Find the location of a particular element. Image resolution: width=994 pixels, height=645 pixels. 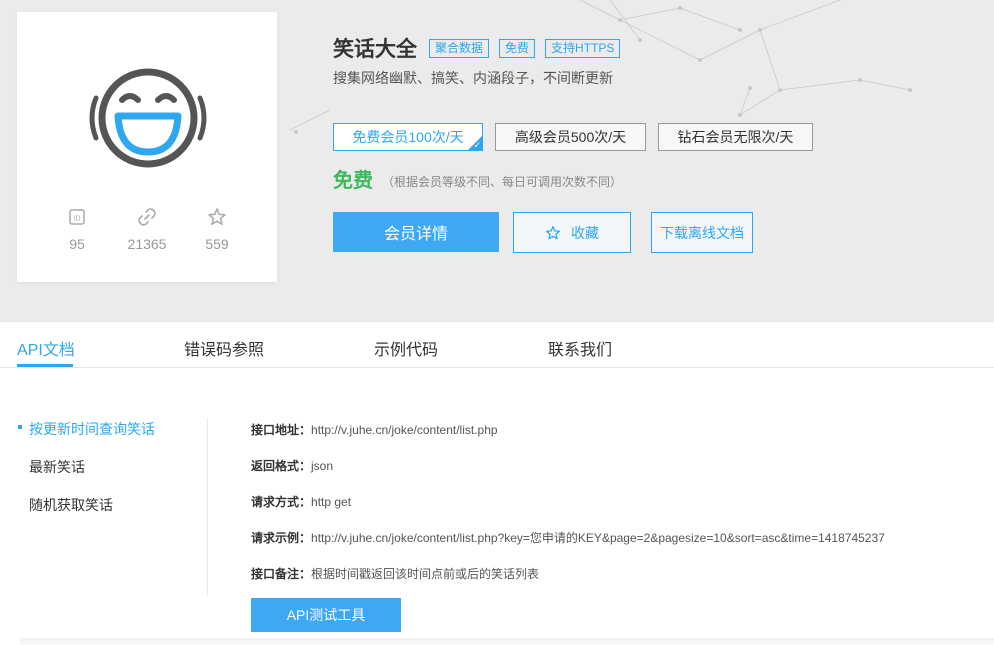

detail-endpoint-key: 接口地址： is located at coordinates (281, 430).